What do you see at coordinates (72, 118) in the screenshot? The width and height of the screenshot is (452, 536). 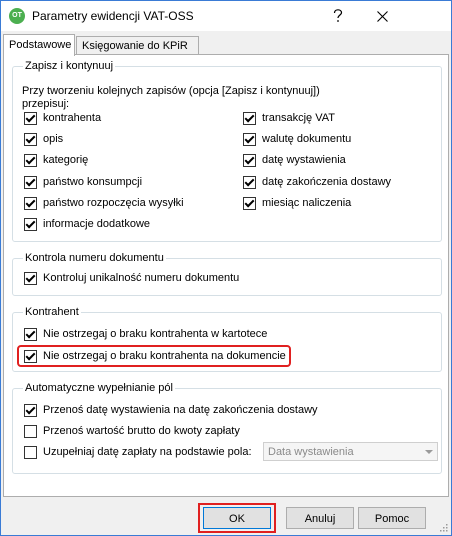 I see `checkbox-label: kontrahenta` at bounding box center [72, 118].